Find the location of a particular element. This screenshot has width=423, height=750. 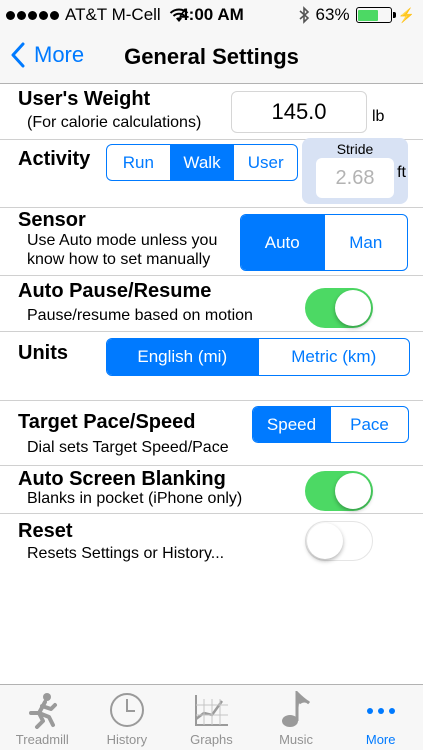

units-option-english: English (mi) is located at coordinates (183, 357).